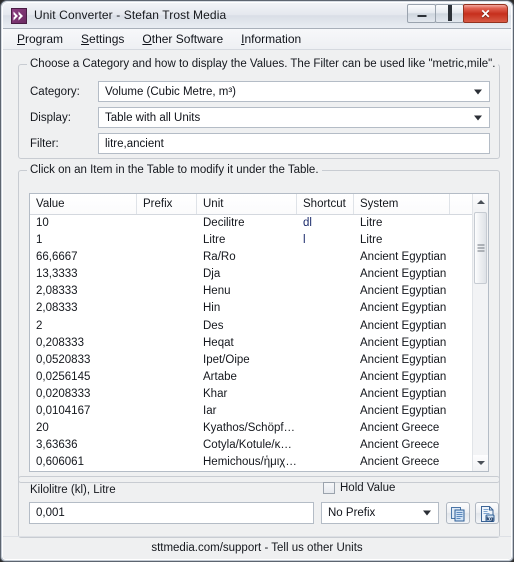 Image resolution: width=514 pixels, height=562 pixels. I want to click on cell-unit: Litre, so click(214, 240).